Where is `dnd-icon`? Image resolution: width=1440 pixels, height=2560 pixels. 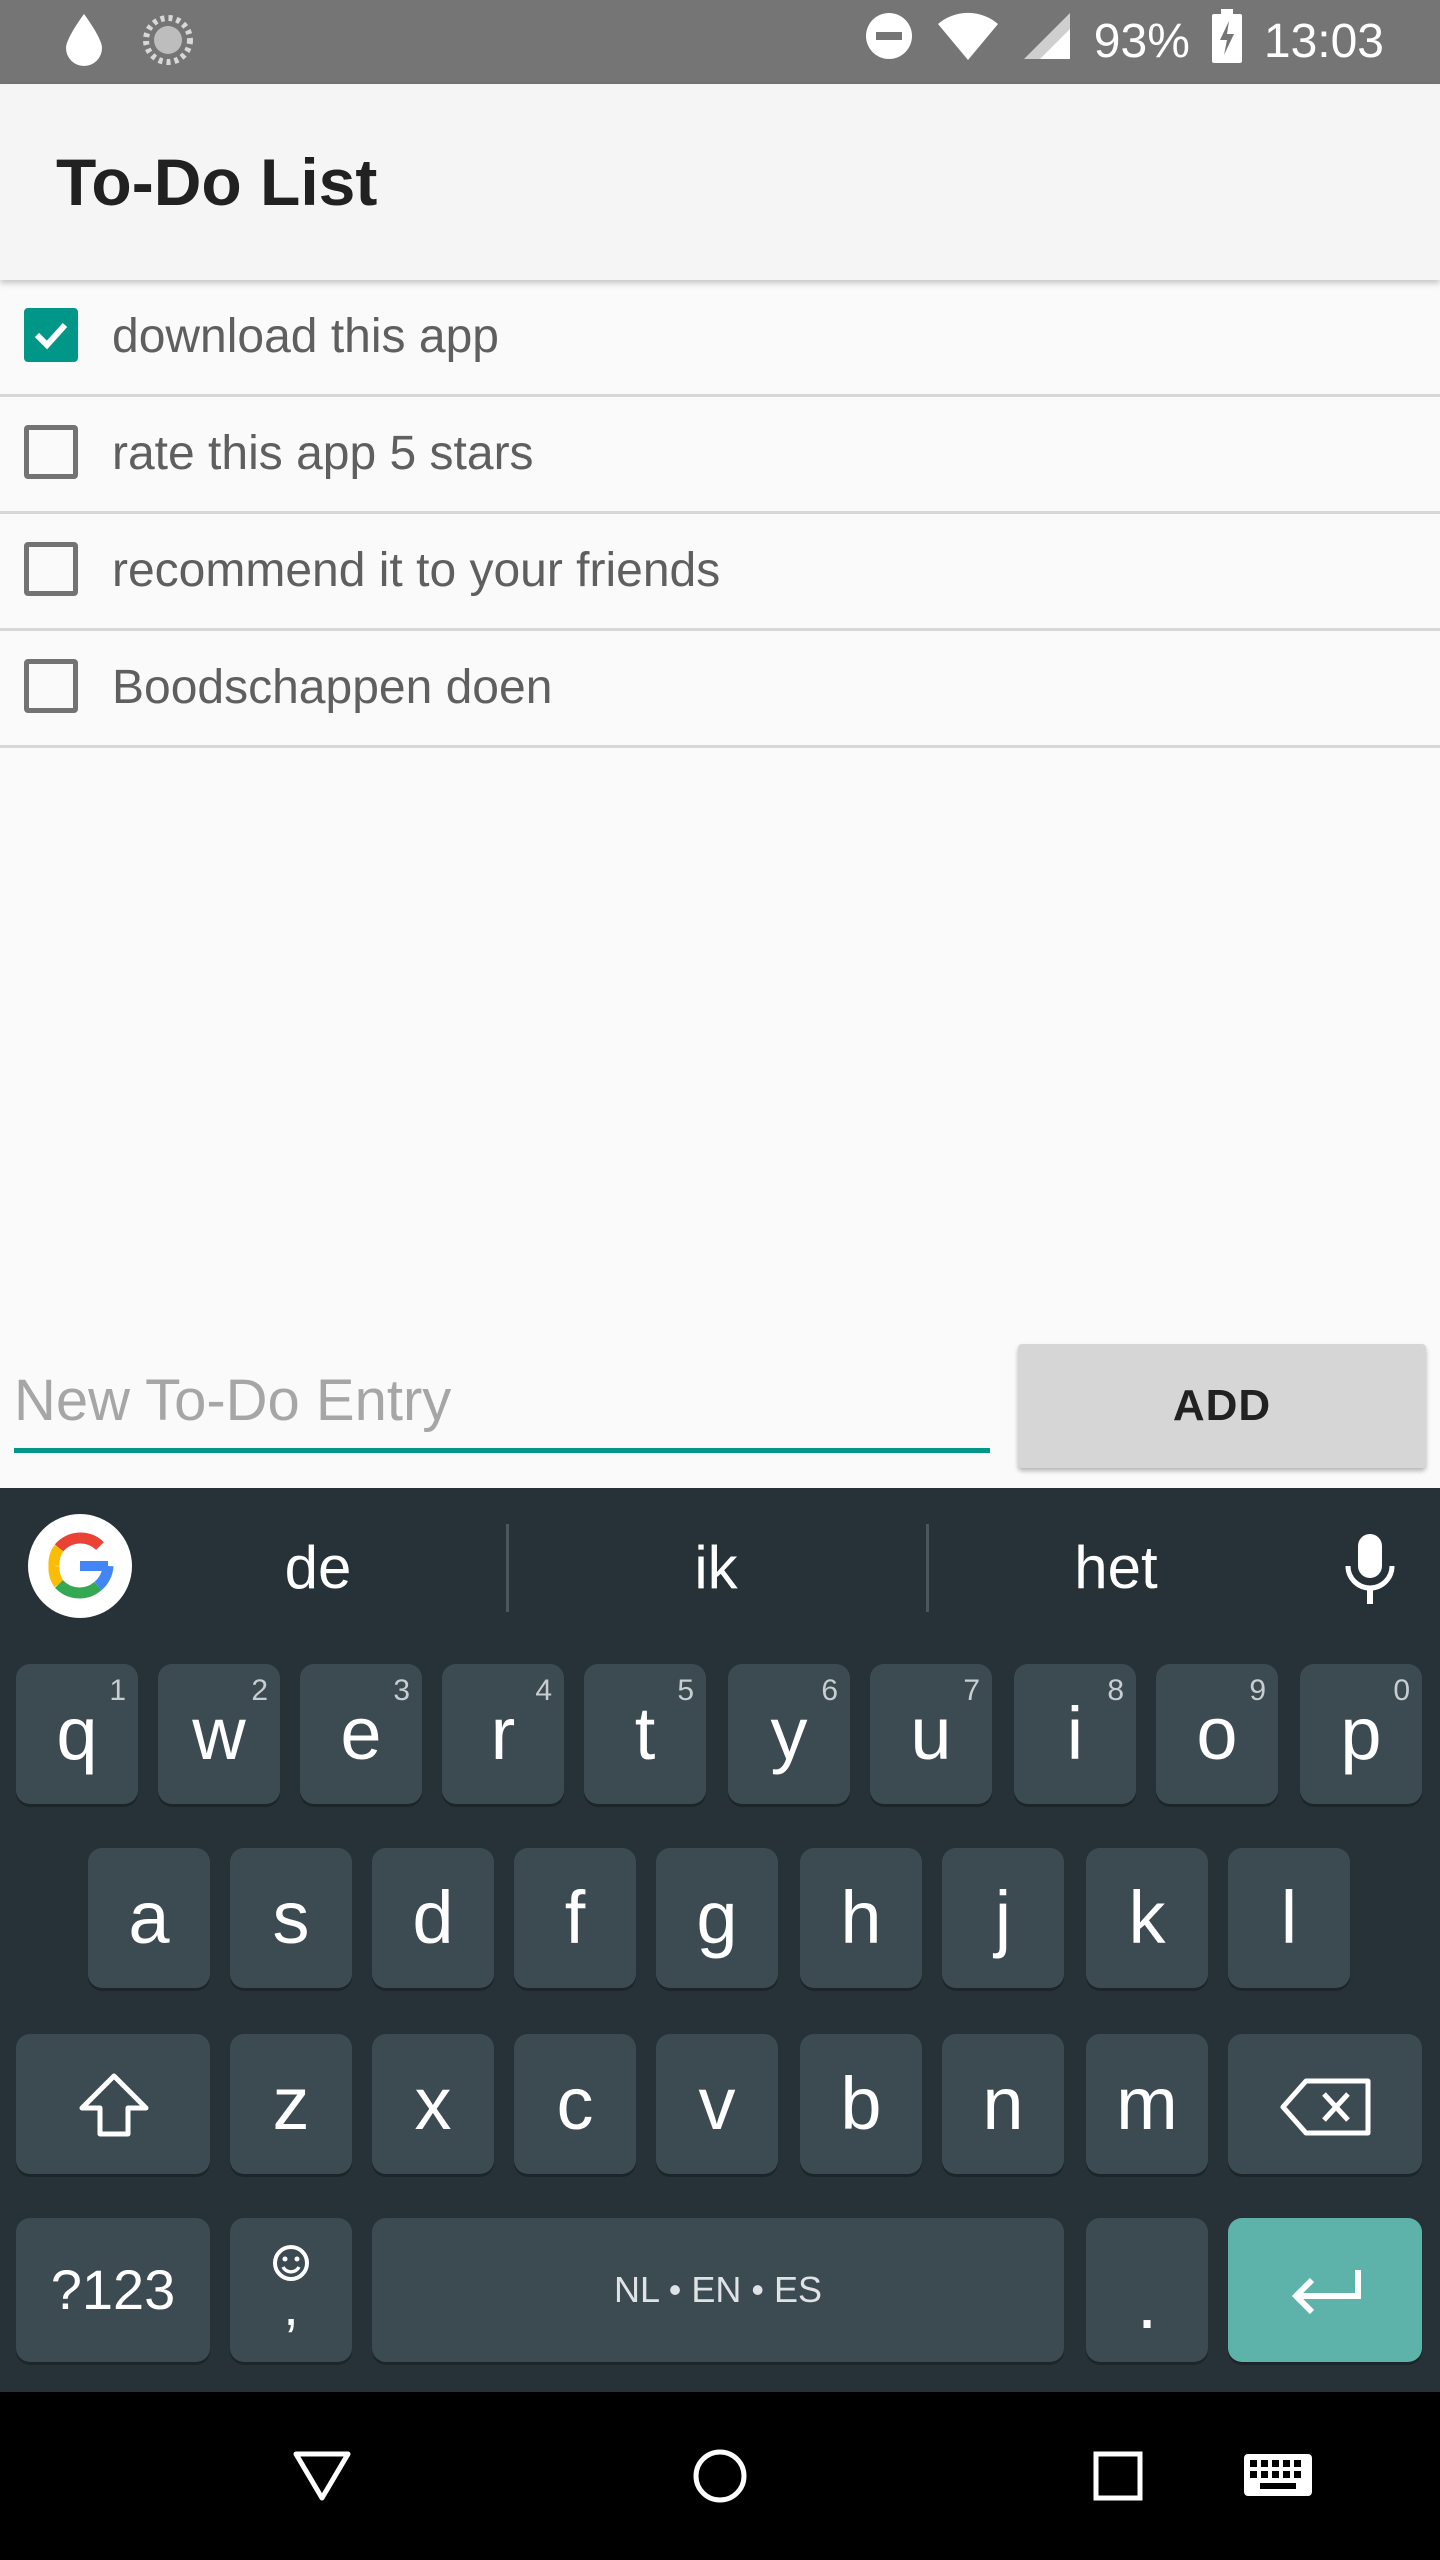
dnd-icon is located at coordinates (889, 42).